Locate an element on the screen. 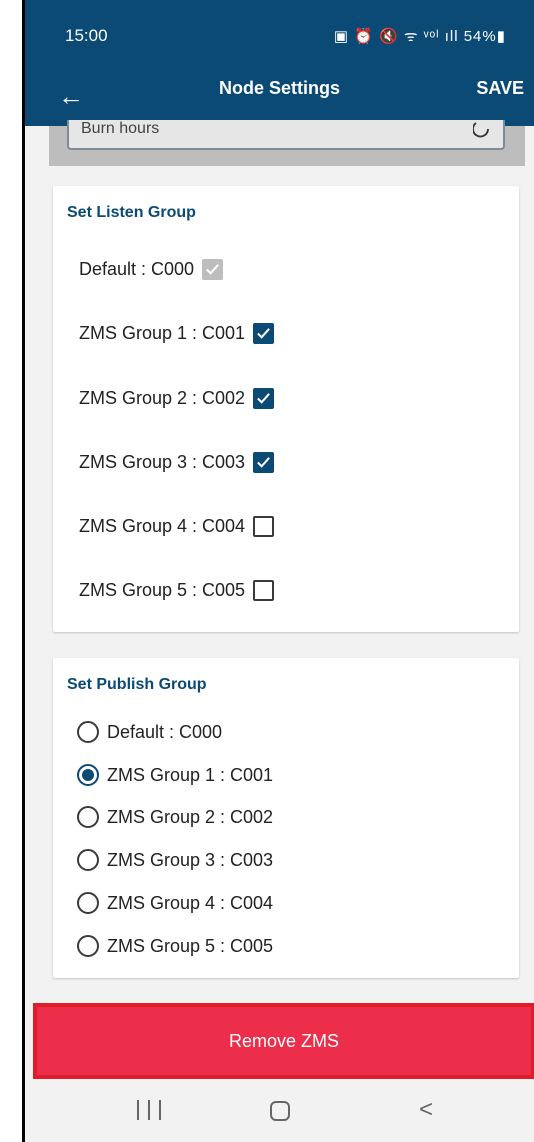 This screenshot has width=534, height=1142. publish-item-group-2: ZMS Group 2 : C002 is located at coordinates (175, 817).